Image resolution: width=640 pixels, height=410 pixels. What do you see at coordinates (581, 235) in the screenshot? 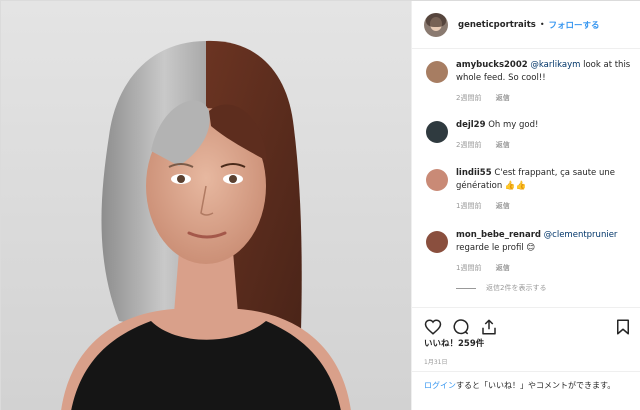
I see `comment-mention: @clementprunier` at bounding box center [581, 235].